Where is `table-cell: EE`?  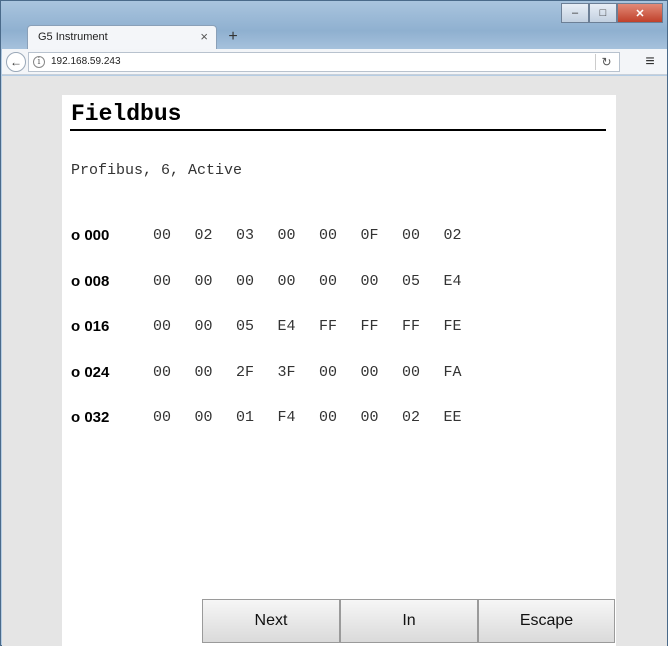 table-cell: EE is located at coordinates (452, 417).